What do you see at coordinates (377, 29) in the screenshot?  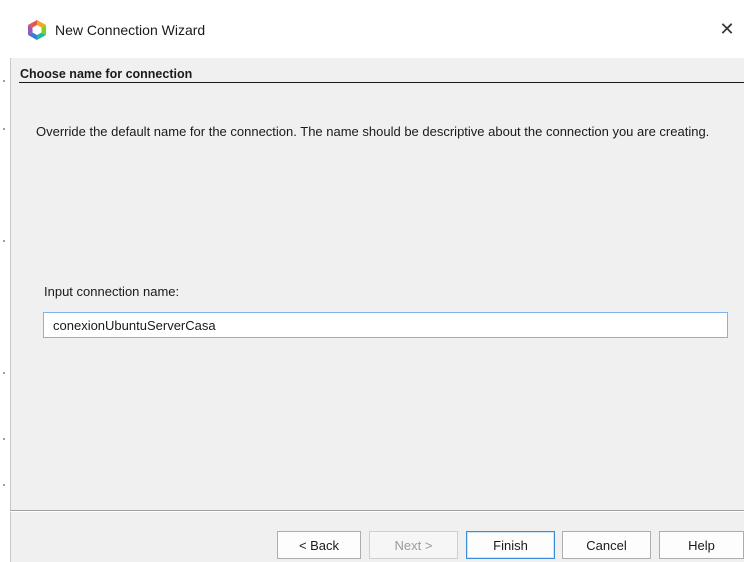 I see `title-bar: New Connection Wizard ✕` at bounding box center [377, 29].